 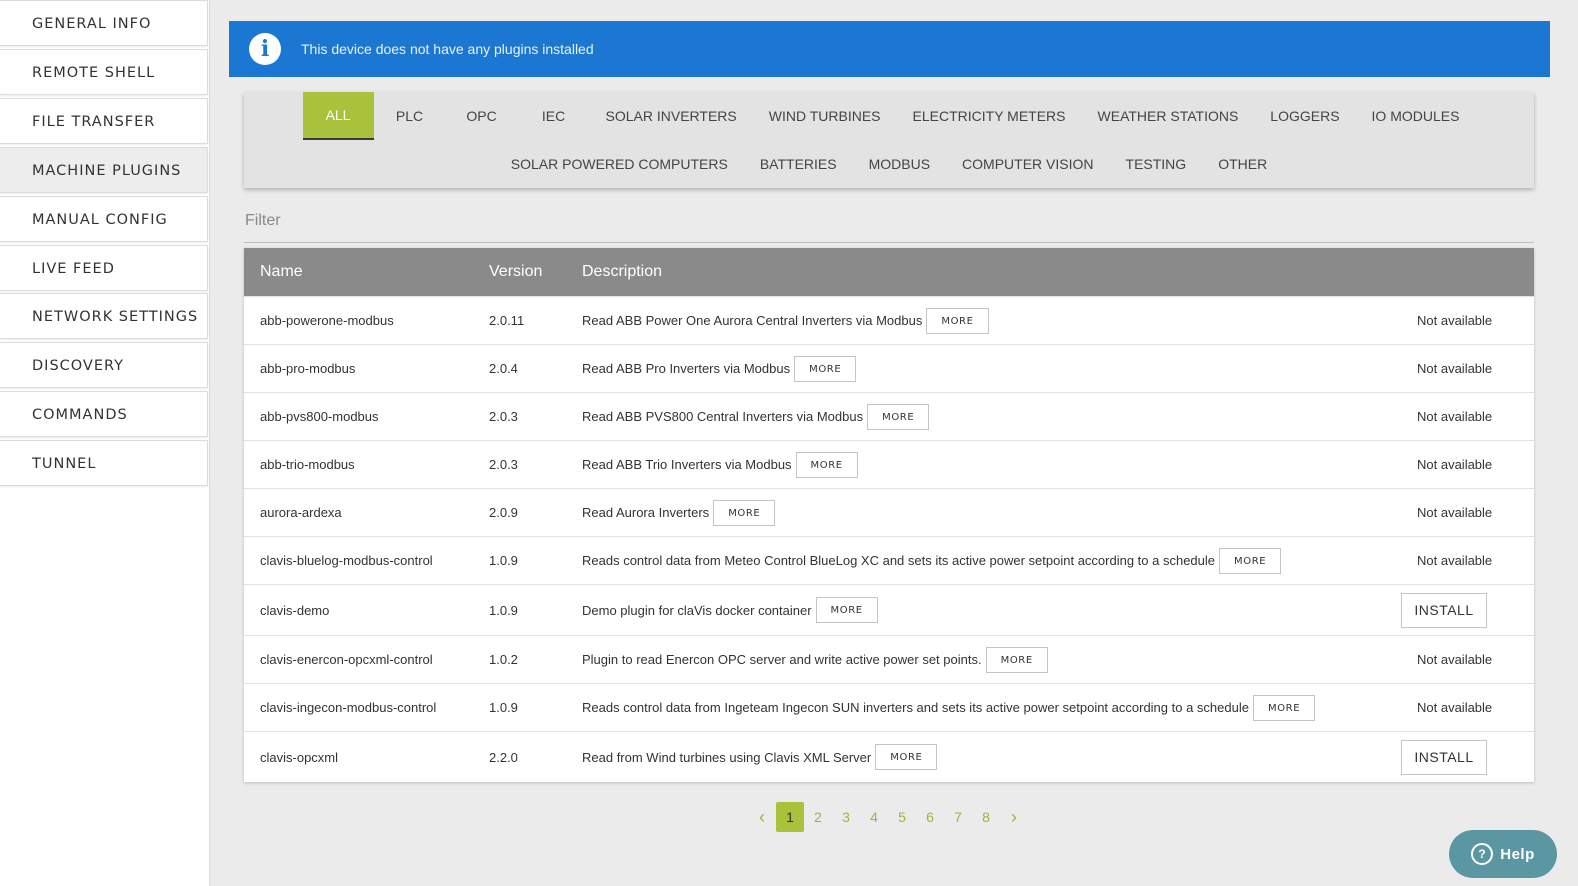 What do you see at coordinates (619, 164) in the screenshot?
I see `tab-solar-powered-computers: SOLAR POWERED COMPUTERS` at bounding box center [619, 164].